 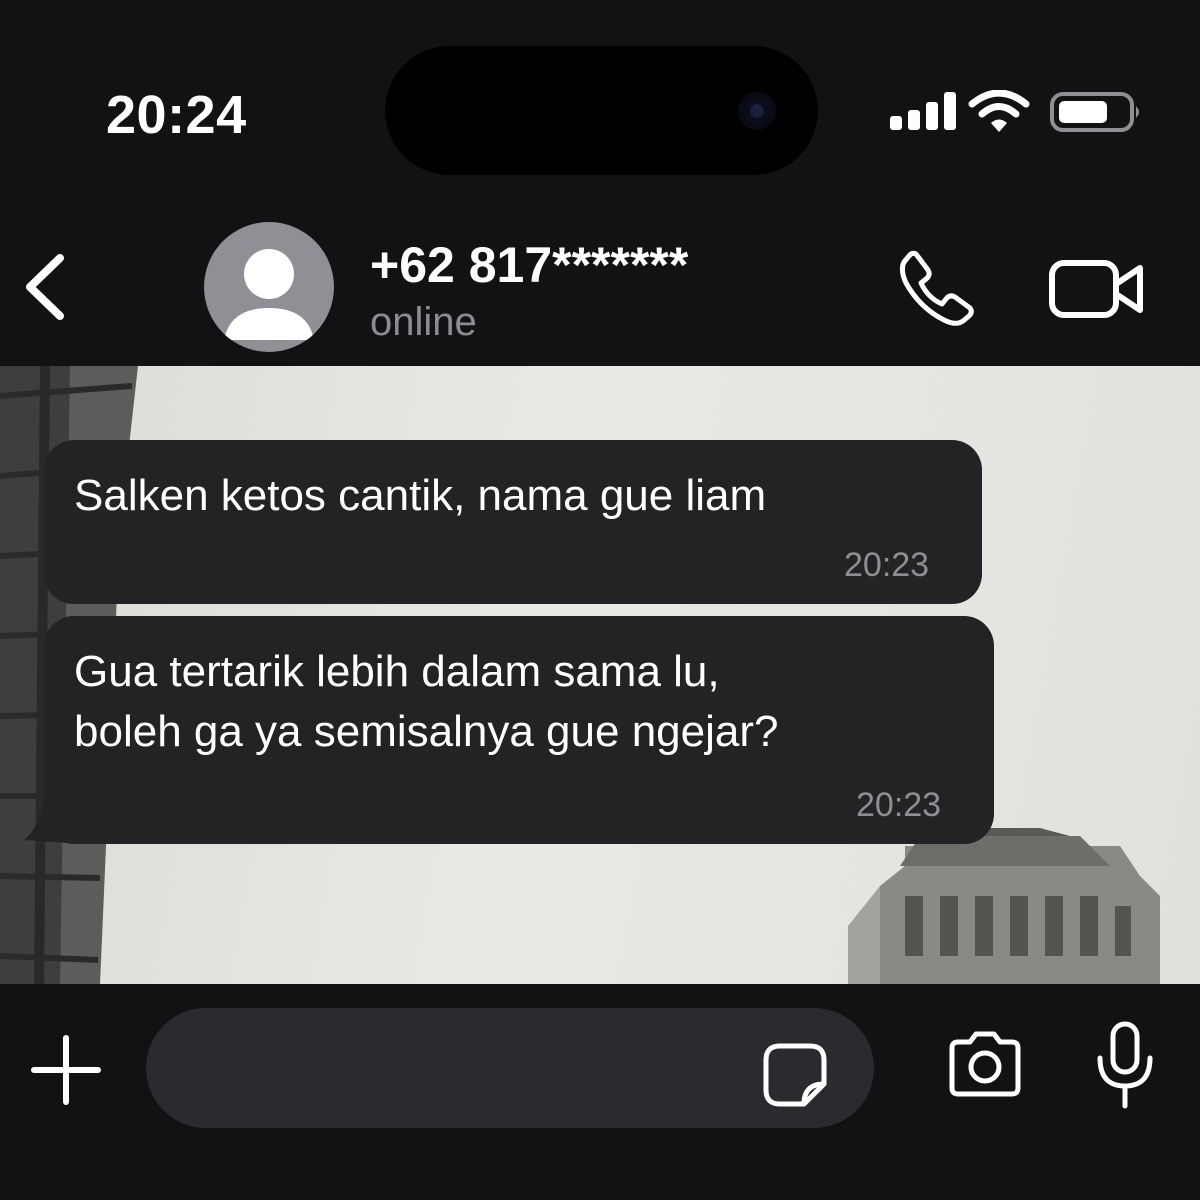 What do you see at coordinates (601, 110) in the screenshot?
I see `dynamic-island` at bounding box center [601, 110].